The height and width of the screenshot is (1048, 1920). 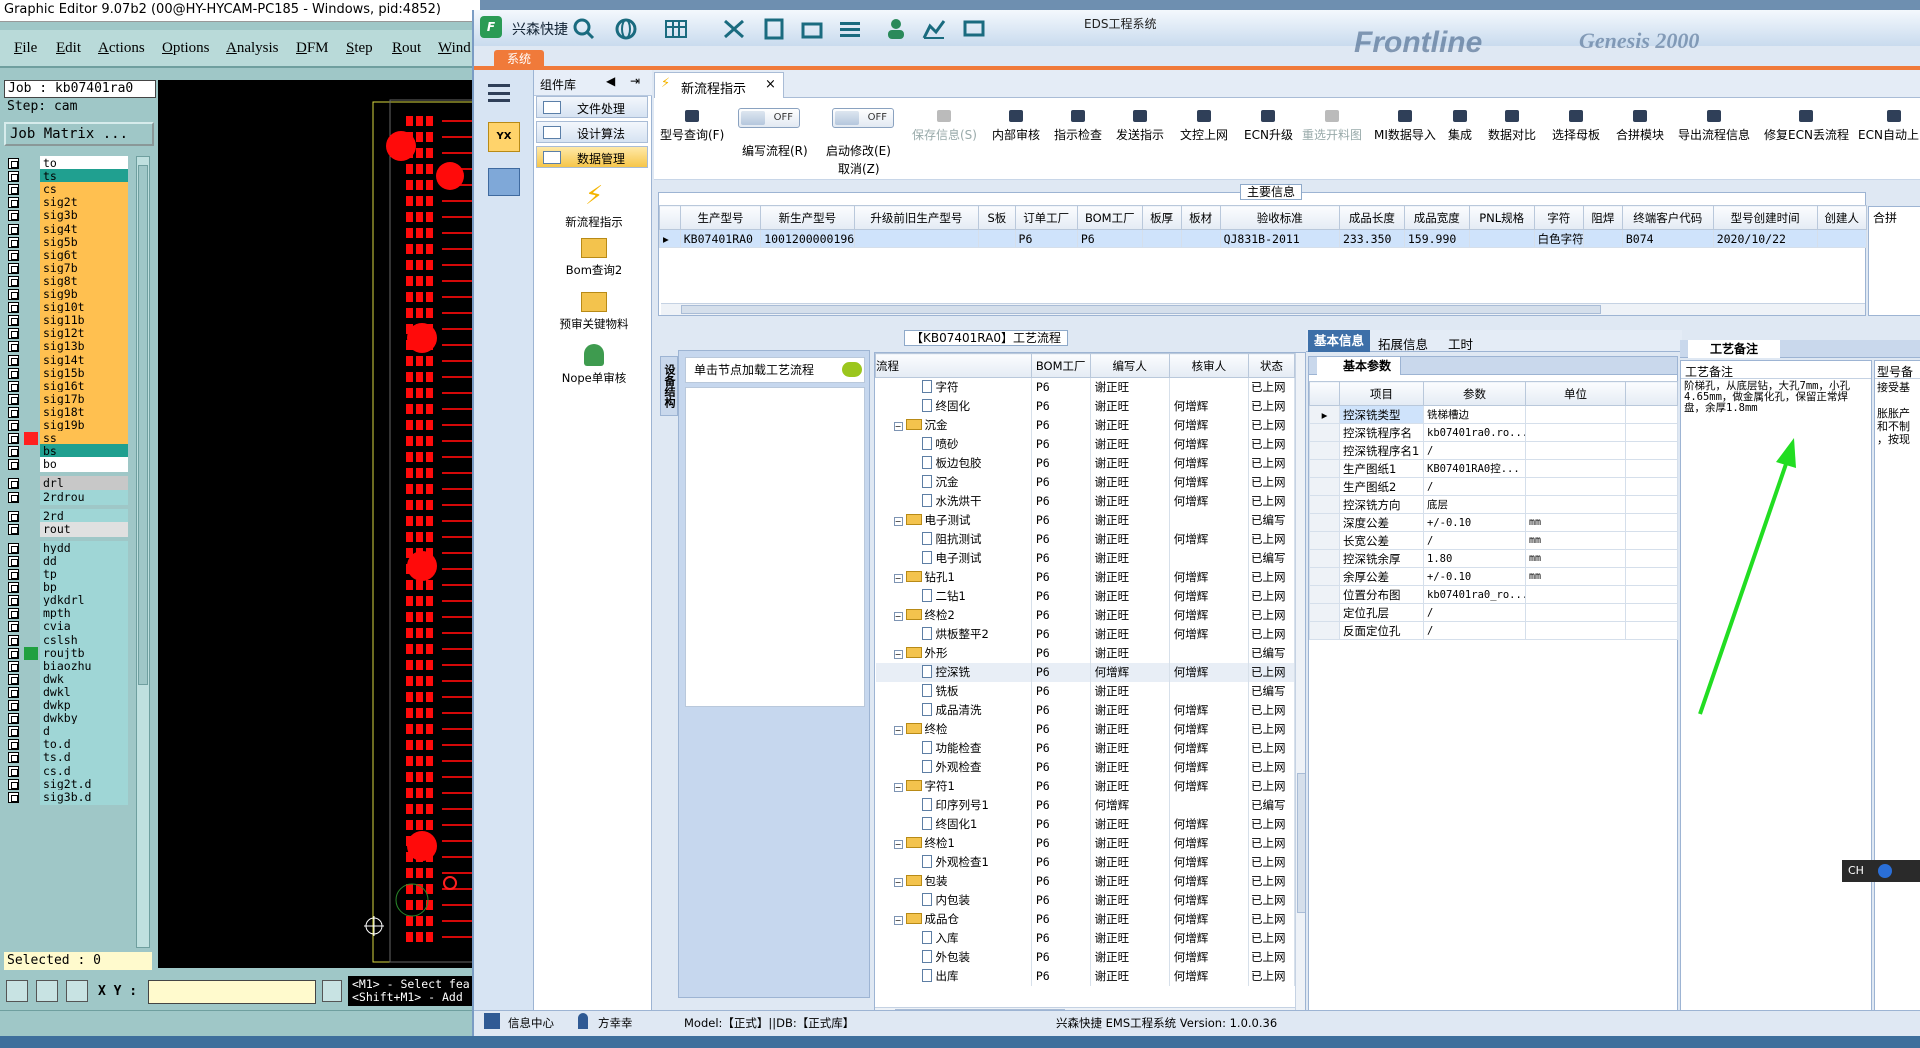 What do you see at coordinates (1474, 504) in the screenshot?
I see `param-value: 底层` at bounding box center [1474, 504].